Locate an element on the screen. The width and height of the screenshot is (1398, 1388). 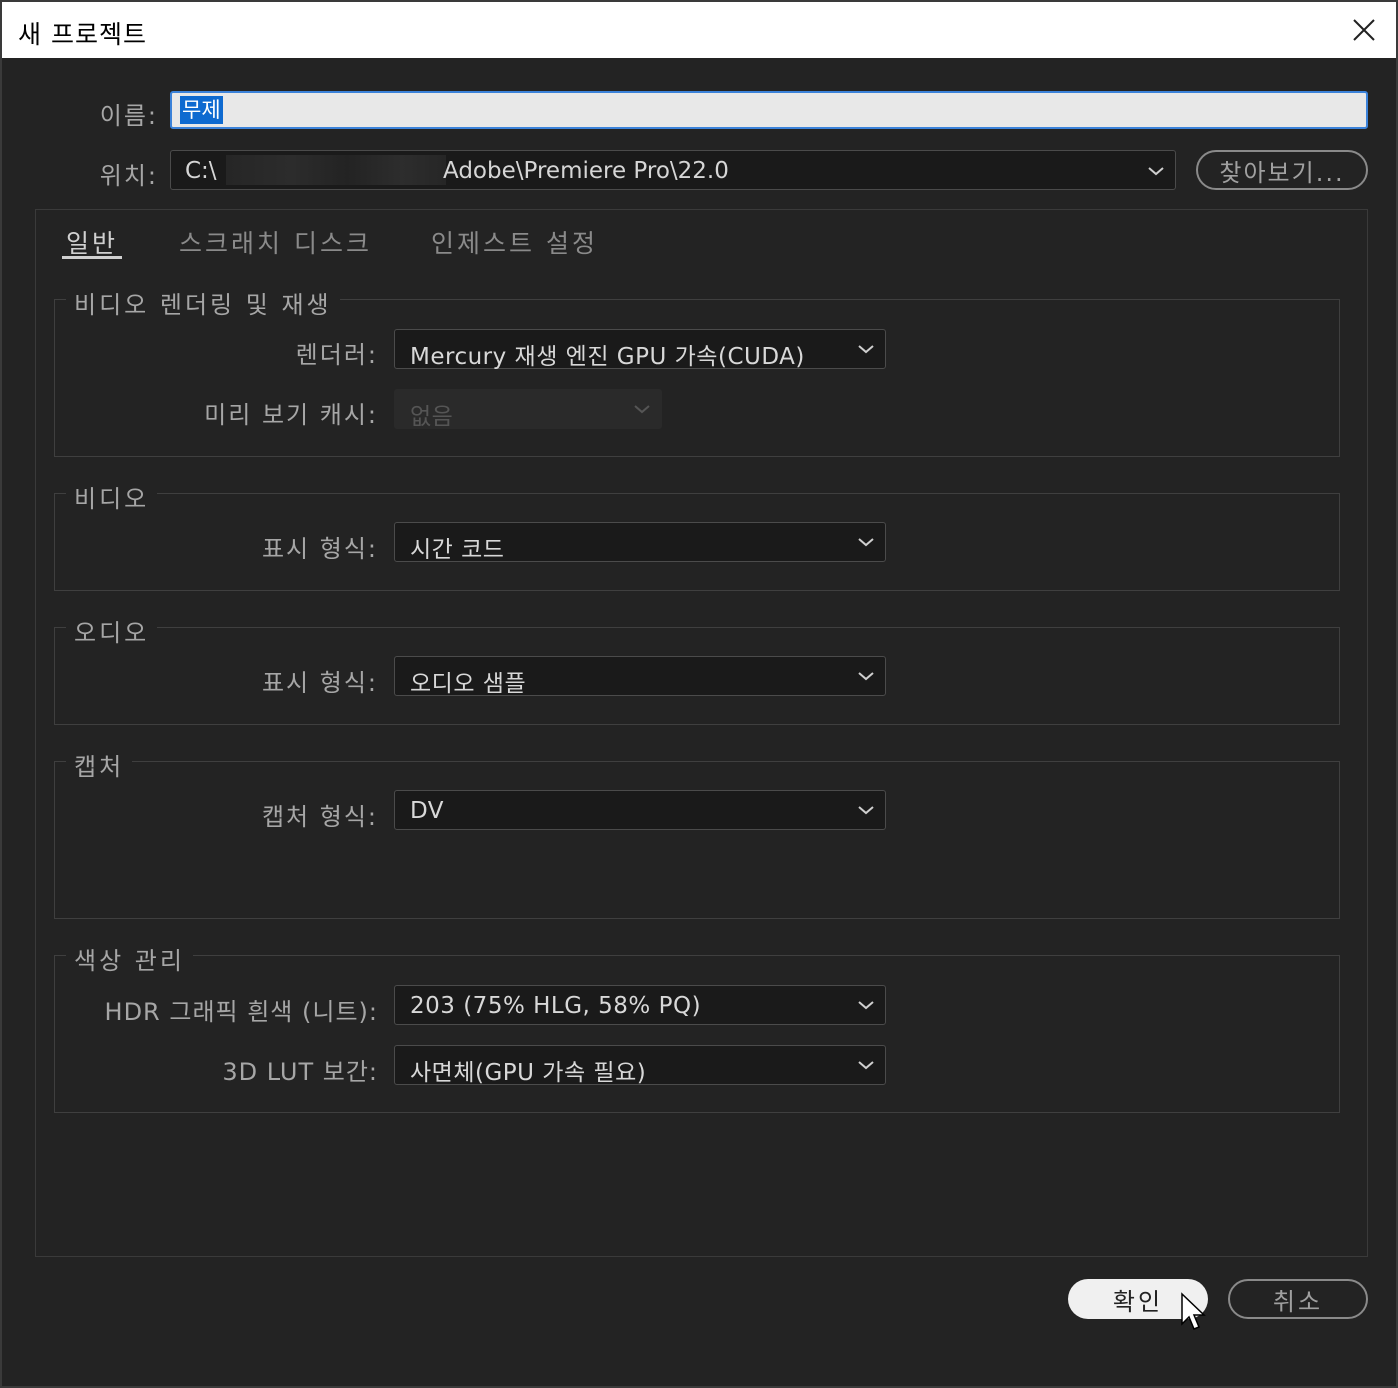
title-bar: 새 프로젝트 is located at coordinates (699, 30).